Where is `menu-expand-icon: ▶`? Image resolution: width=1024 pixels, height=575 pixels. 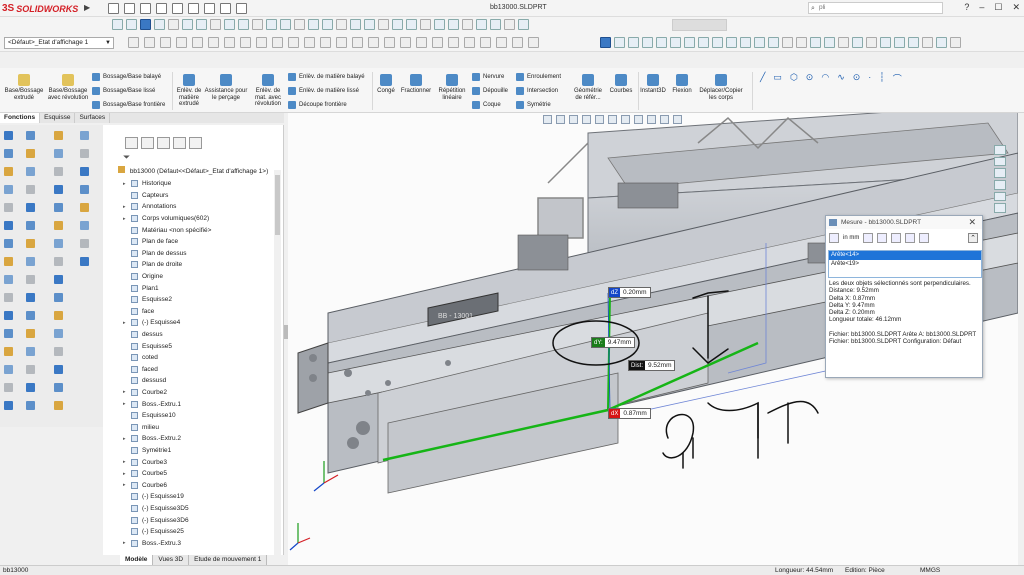
menu-expand-icon: ▶ is located at coordinates (90, 8).